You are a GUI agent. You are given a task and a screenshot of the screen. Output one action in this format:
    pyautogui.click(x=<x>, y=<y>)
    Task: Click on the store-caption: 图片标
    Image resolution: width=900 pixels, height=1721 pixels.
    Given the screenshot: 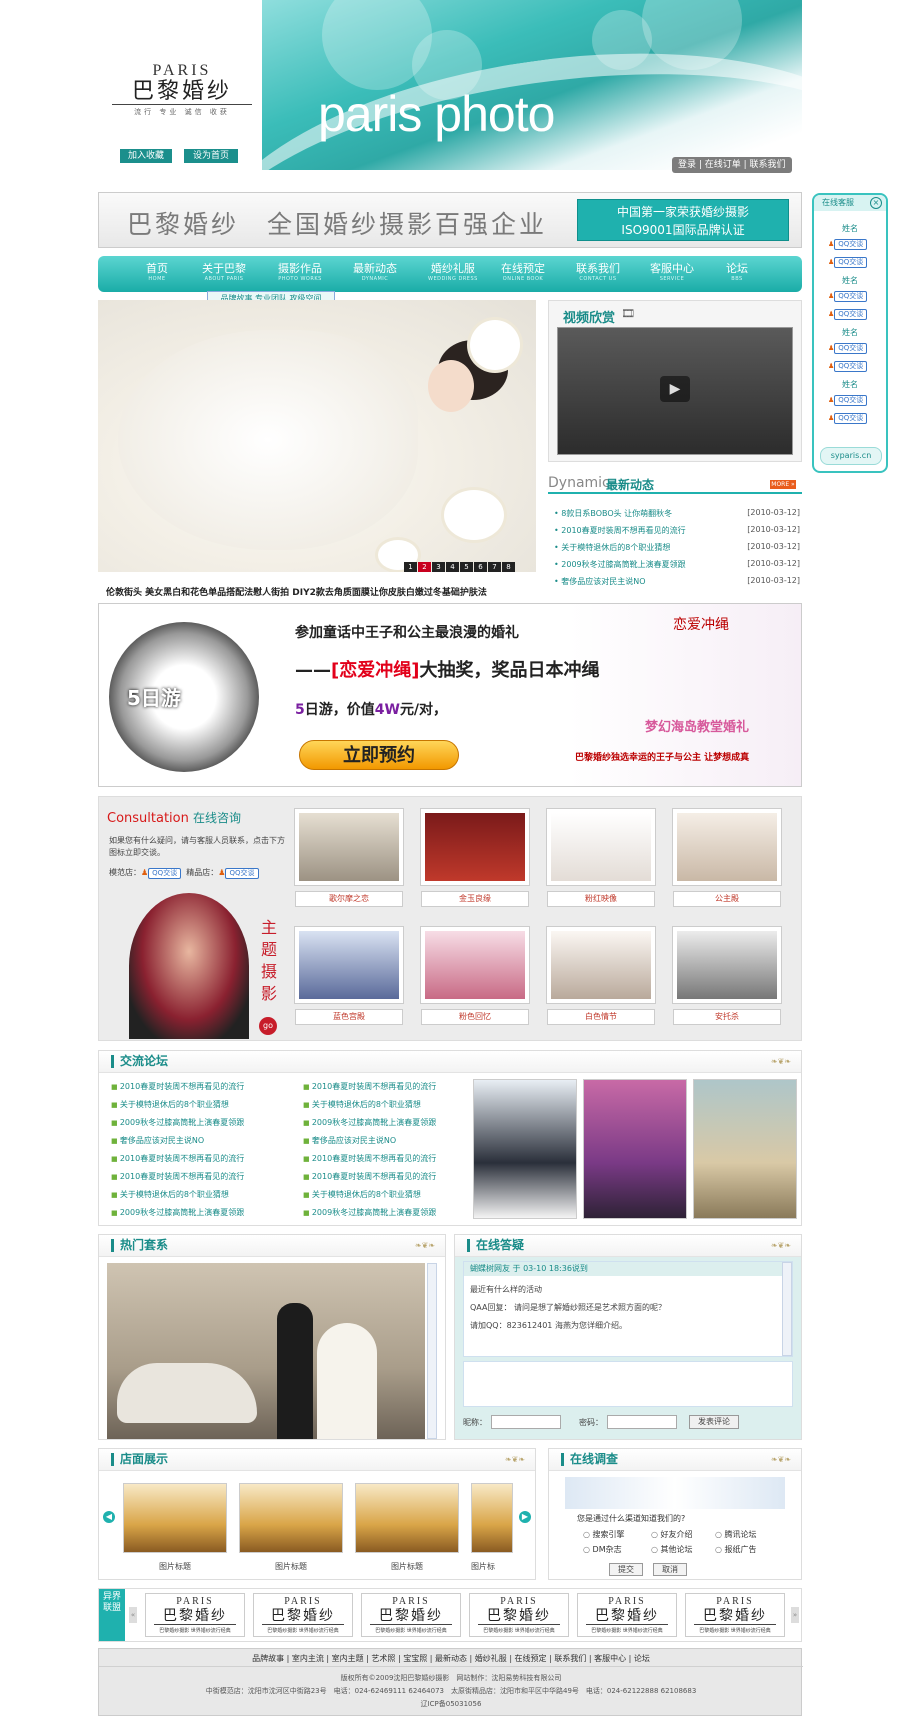 What is the action you would take?
    pyautogui.click(x=492, y=1566)
    